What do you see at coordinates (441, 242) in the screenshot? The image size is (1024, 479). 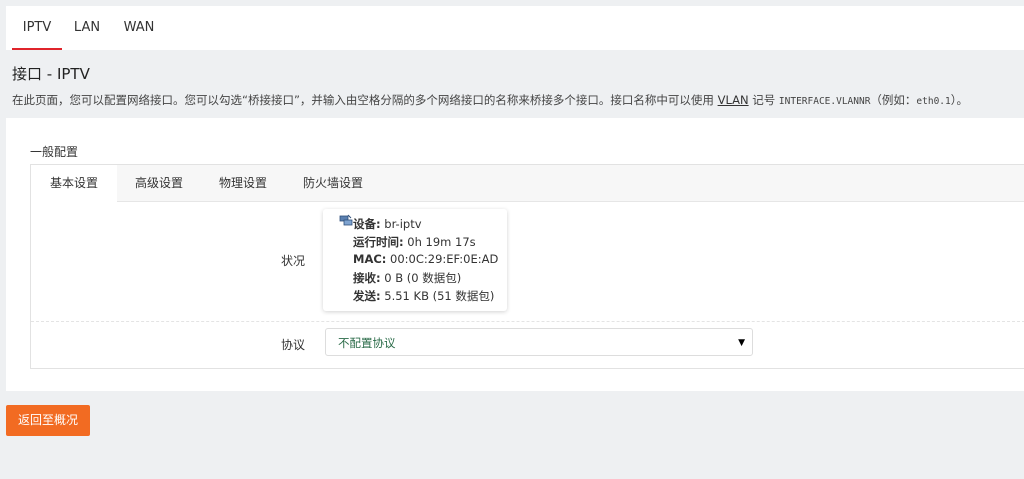 I see `uptime-value: 0h 19m 17s` at bounding box center [441, 242].